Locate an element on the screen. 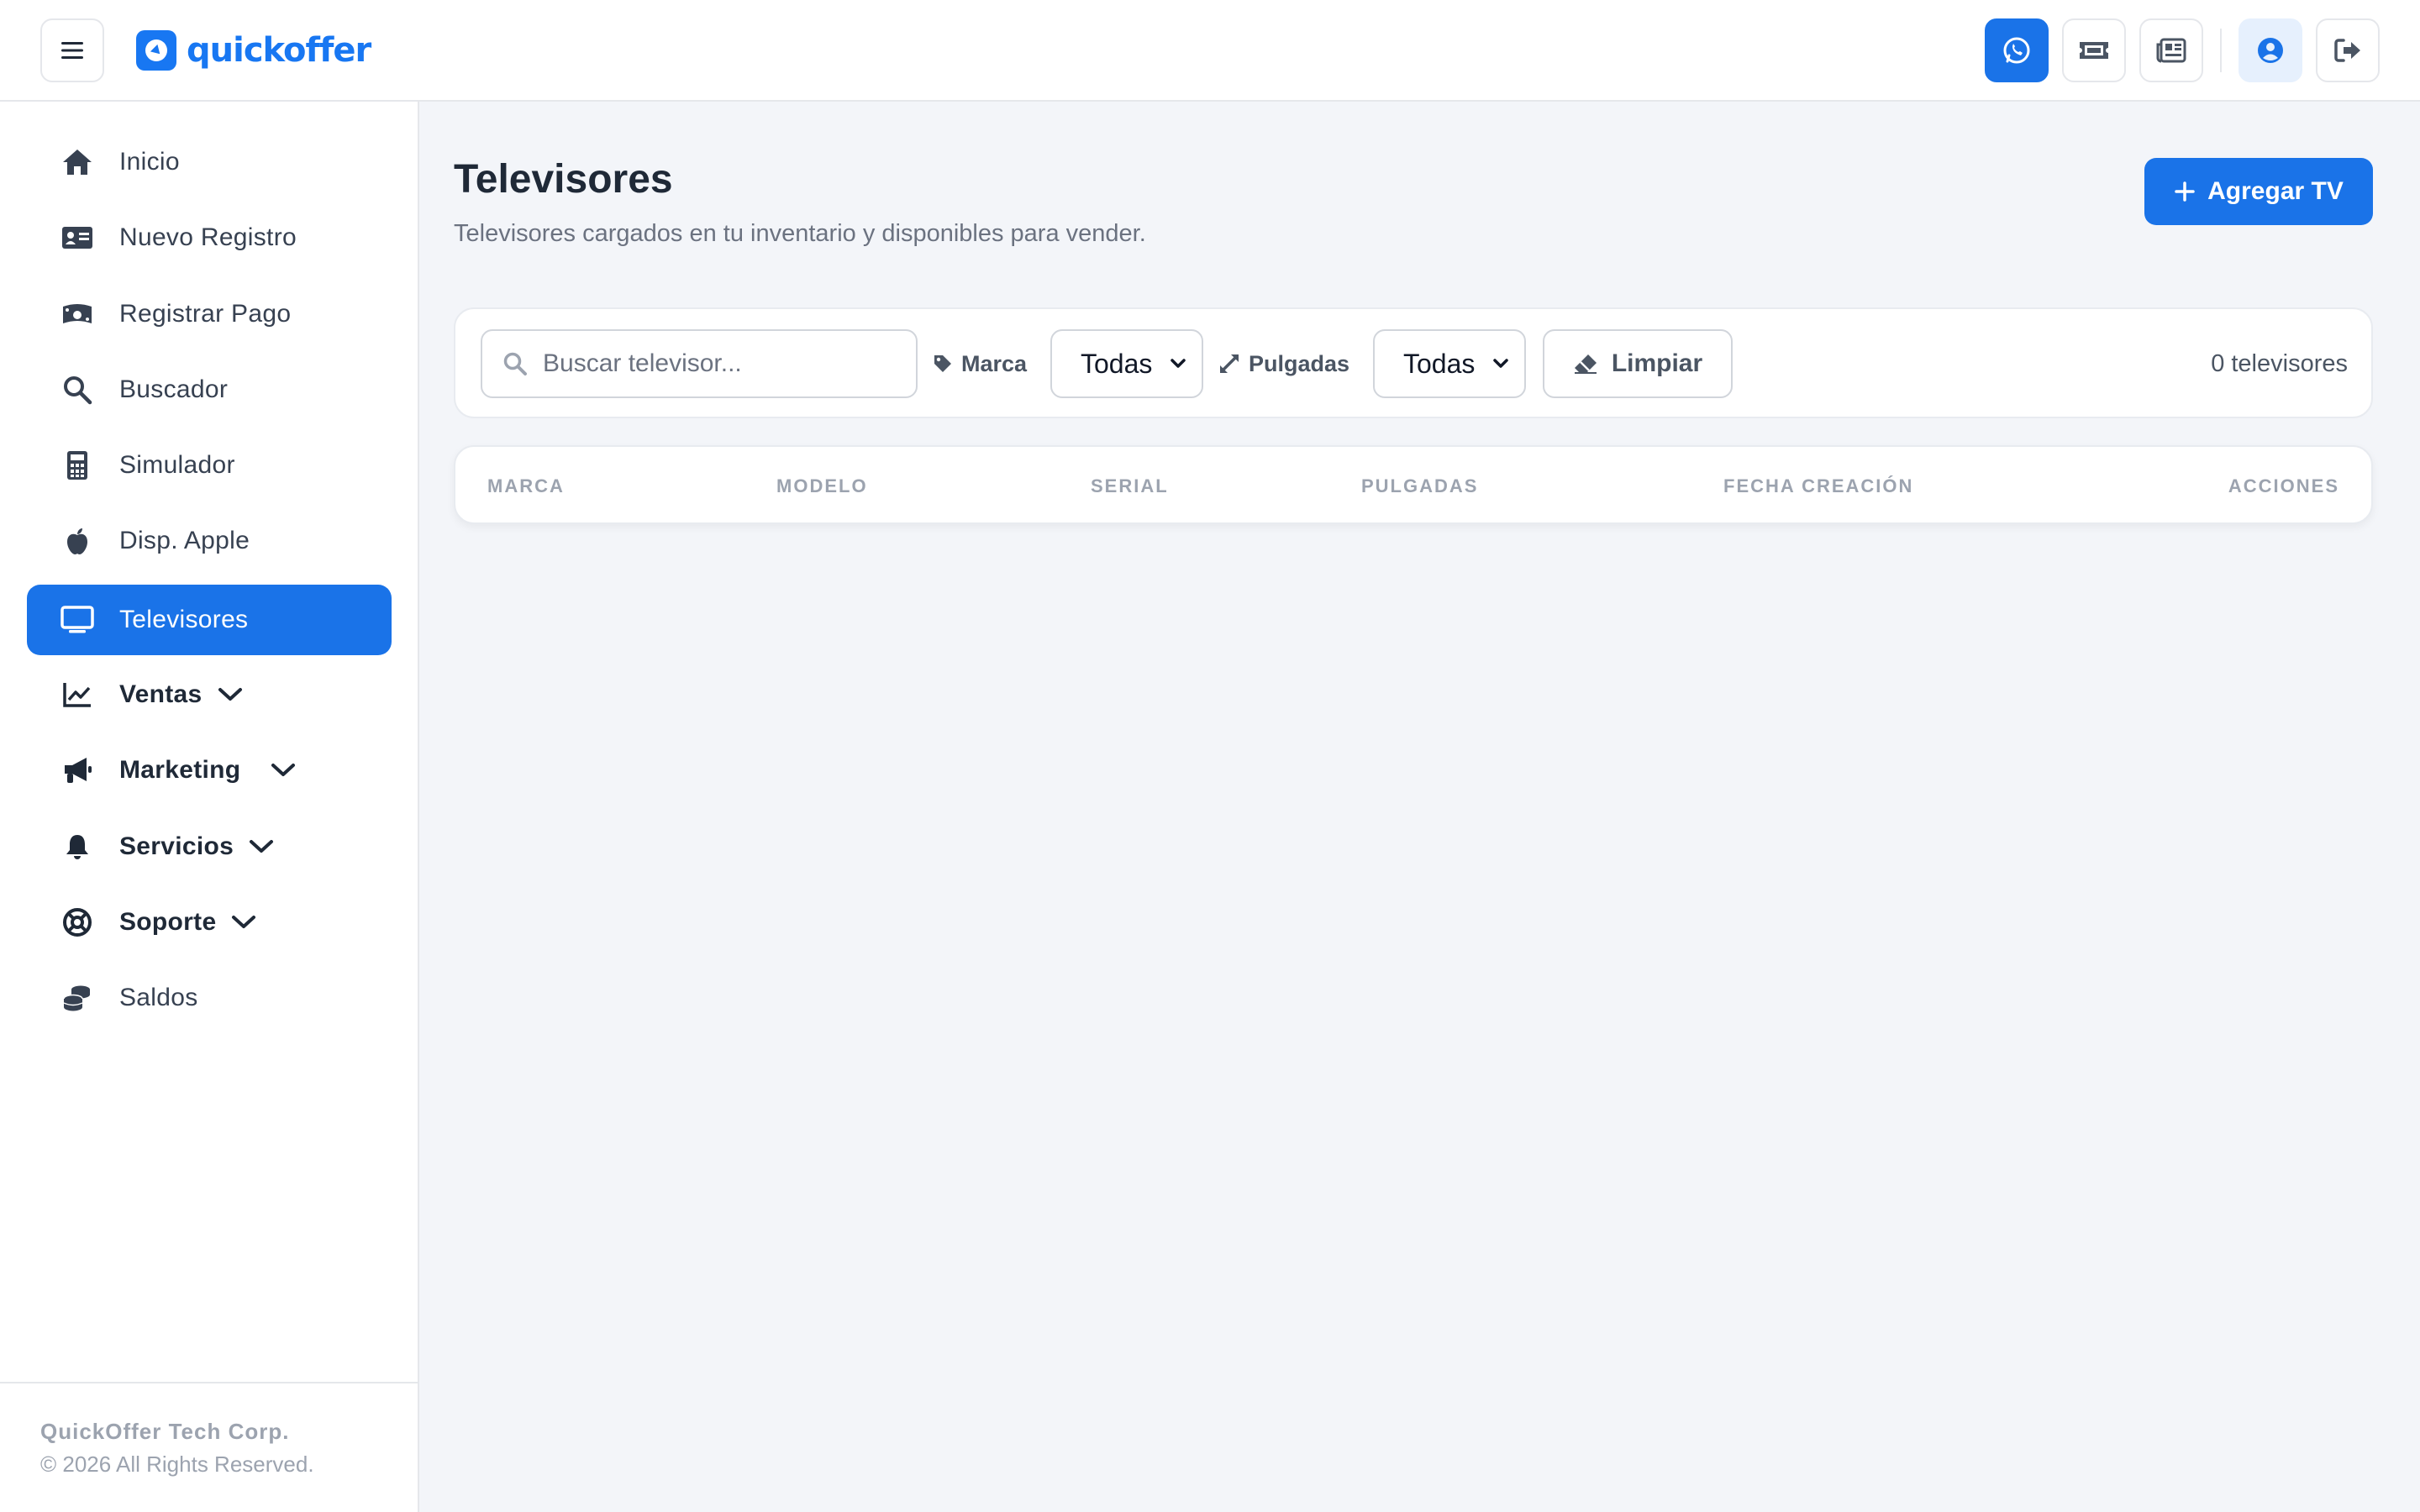  sidebar-item-label: Servicios is located at coordinates (176, 846).